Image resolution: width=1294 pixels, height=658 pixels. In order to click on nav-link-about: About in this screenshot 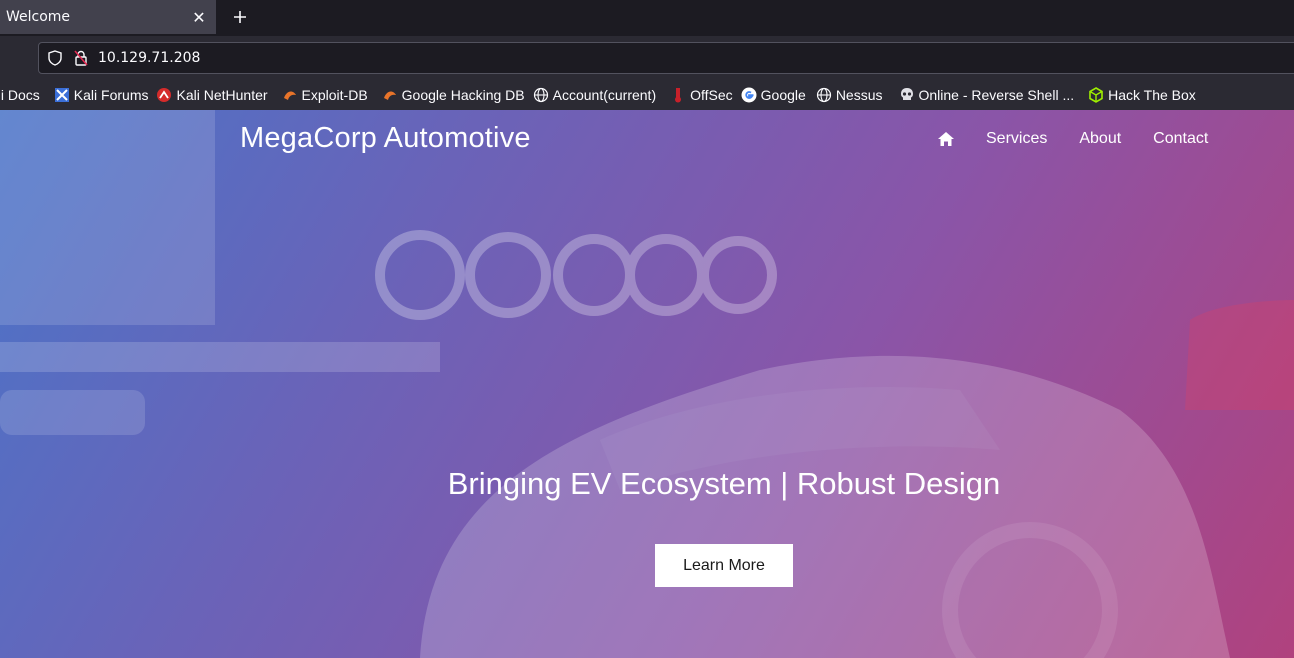, I will do `click(1100, 139)`.